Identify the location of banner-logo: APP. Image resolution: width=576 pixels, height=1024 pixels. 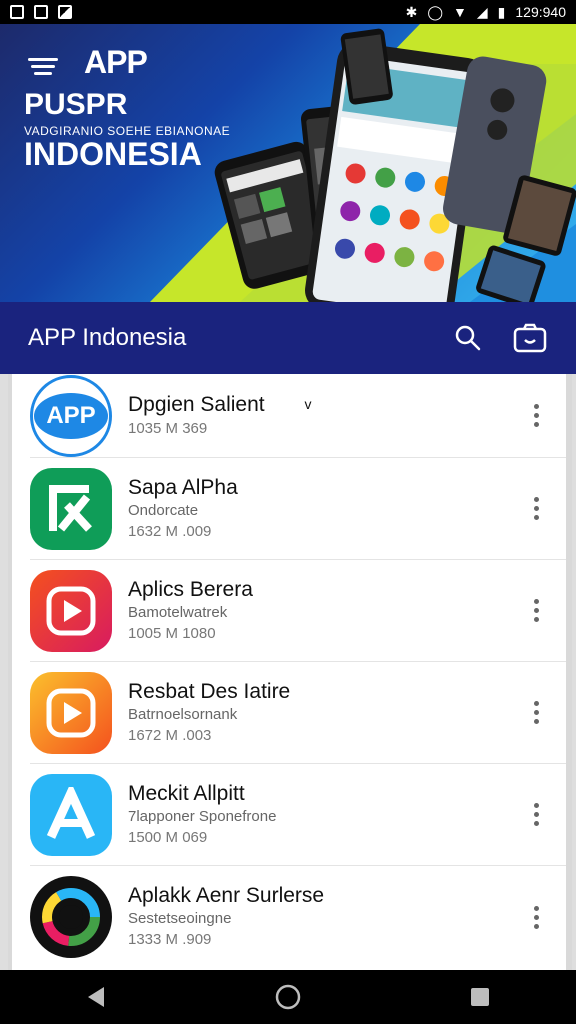
(116, 62).